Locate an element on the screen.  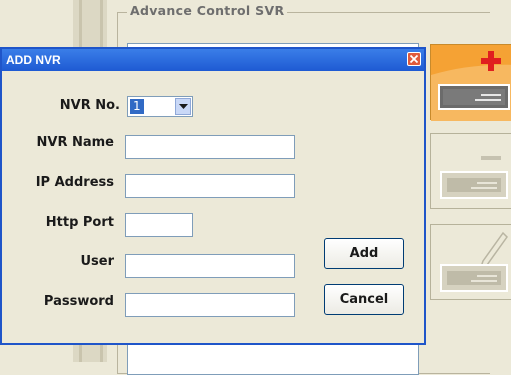
nvr-no-label: NVR No. is located at coordinates (89, 105).